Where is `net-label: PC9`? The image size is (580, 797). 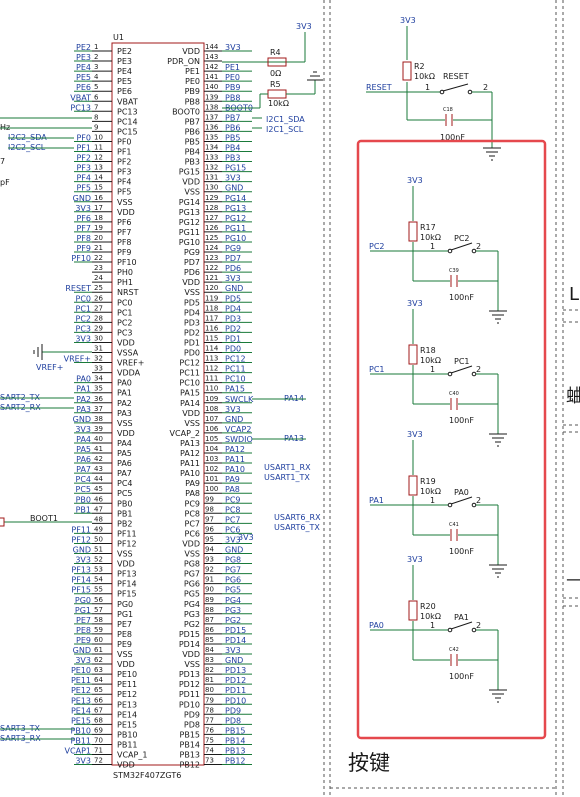 net-label: PC9 is located at coordinates (233, 499).